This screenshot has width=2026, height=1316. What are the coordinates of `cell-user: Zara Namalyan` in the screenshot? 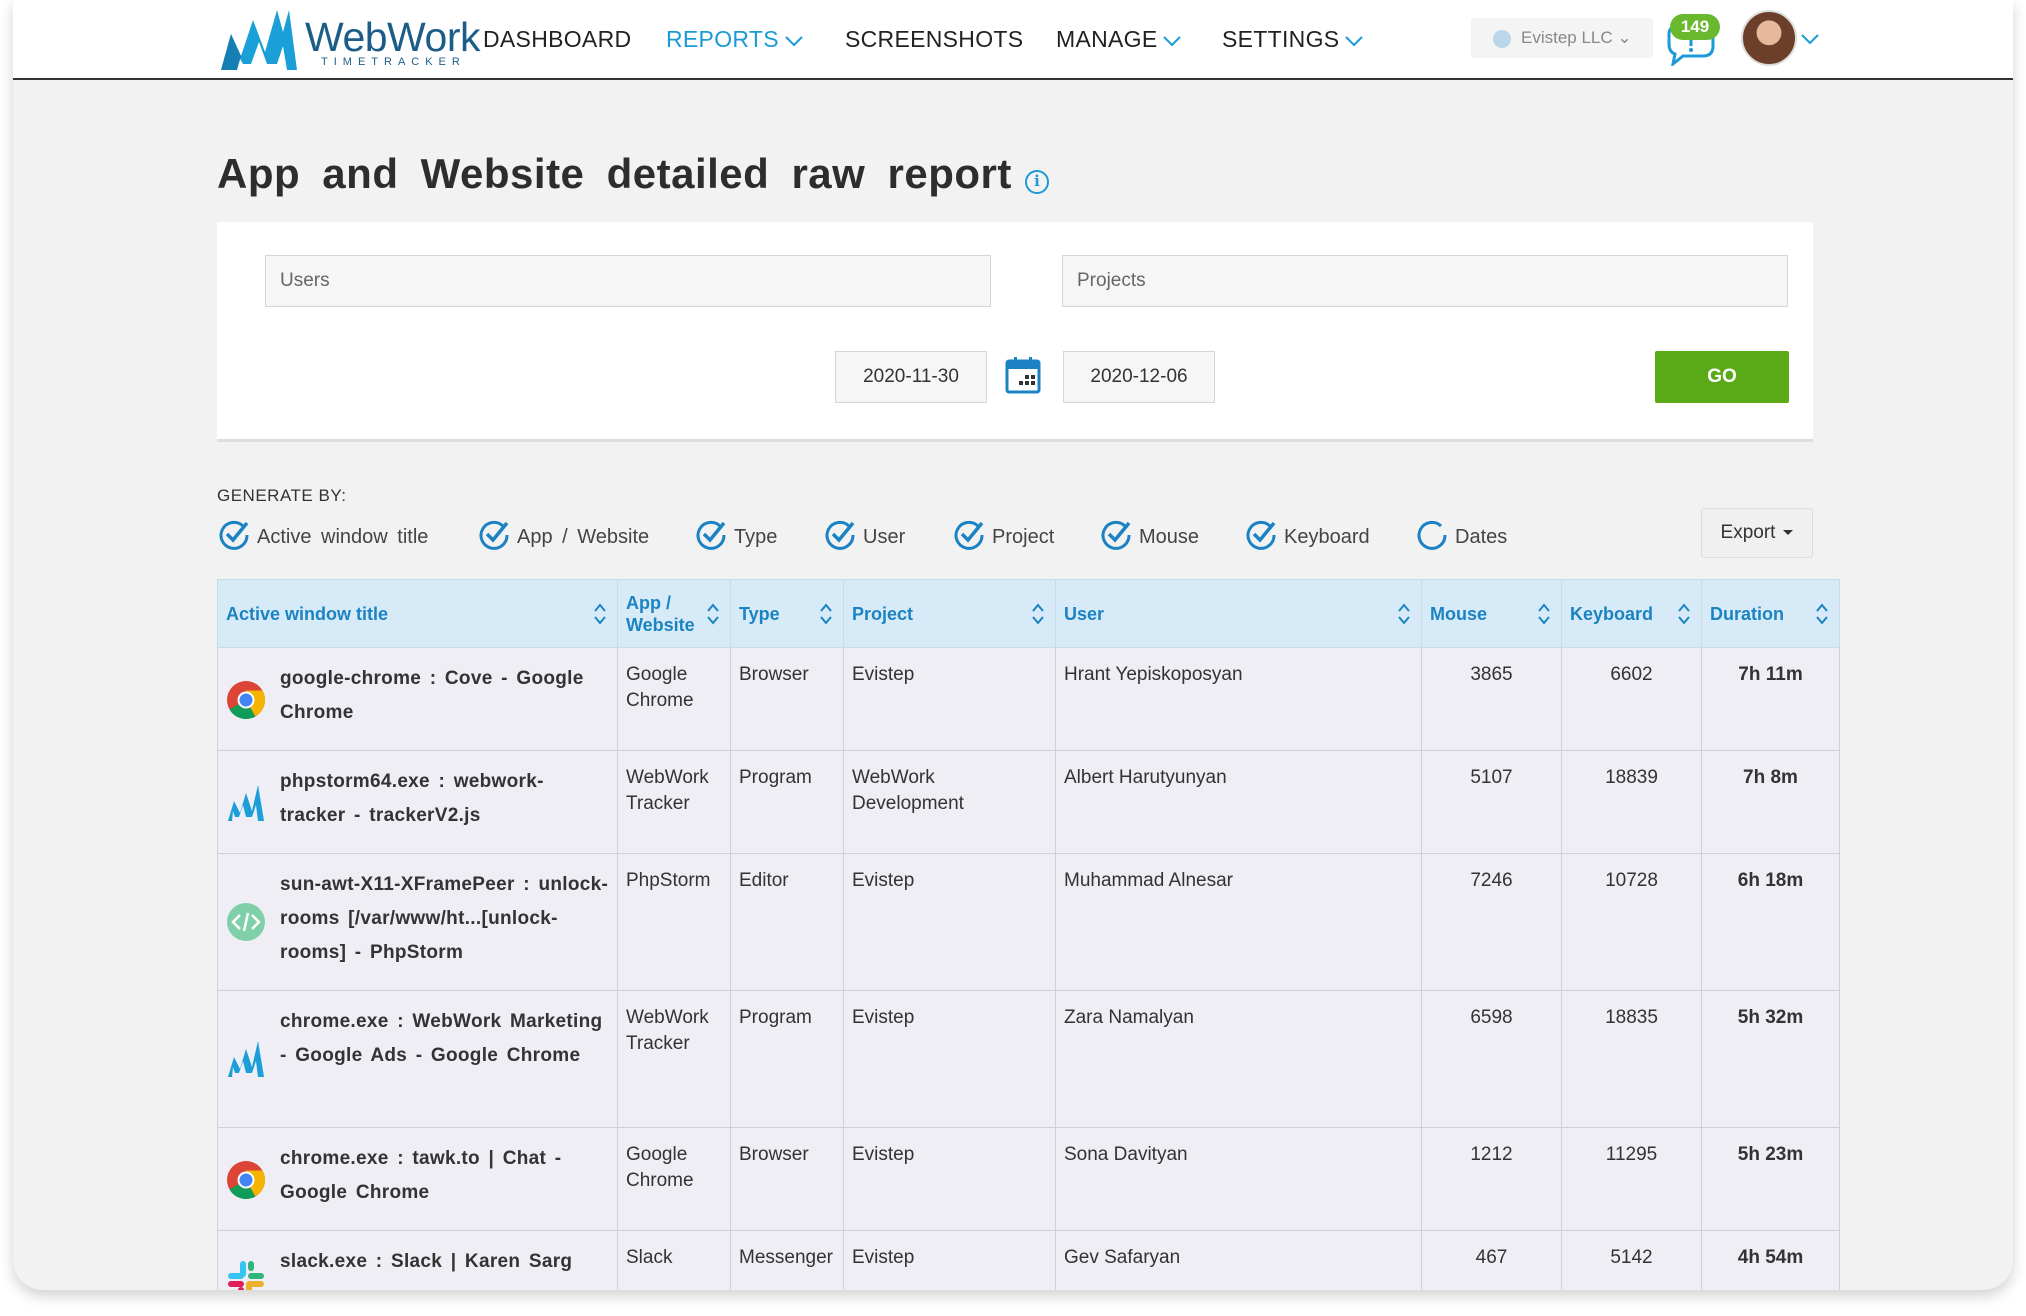 It's located at (1238, 1059).